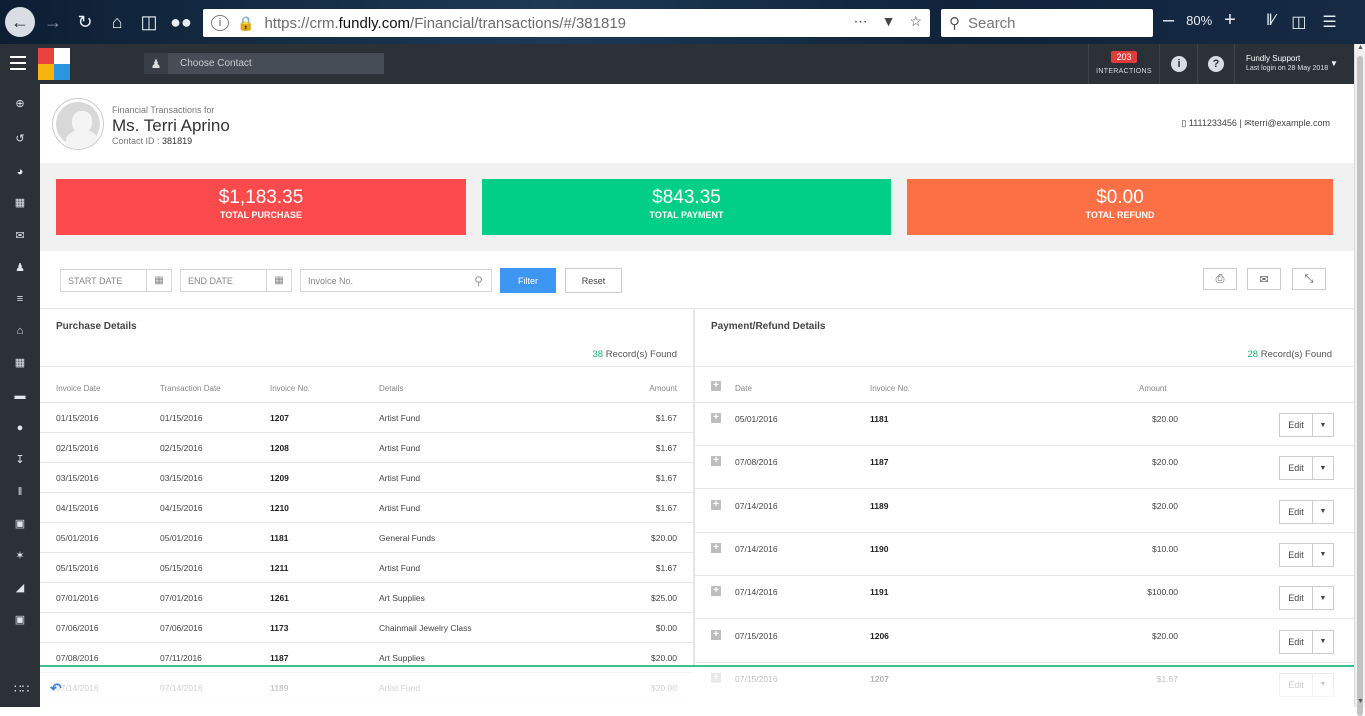 The width and height of the screenshot is (1365, 716). I want to click on table-row: +07/14/2016 1191 $100.00 Edit ▼, so click(1024, 598).